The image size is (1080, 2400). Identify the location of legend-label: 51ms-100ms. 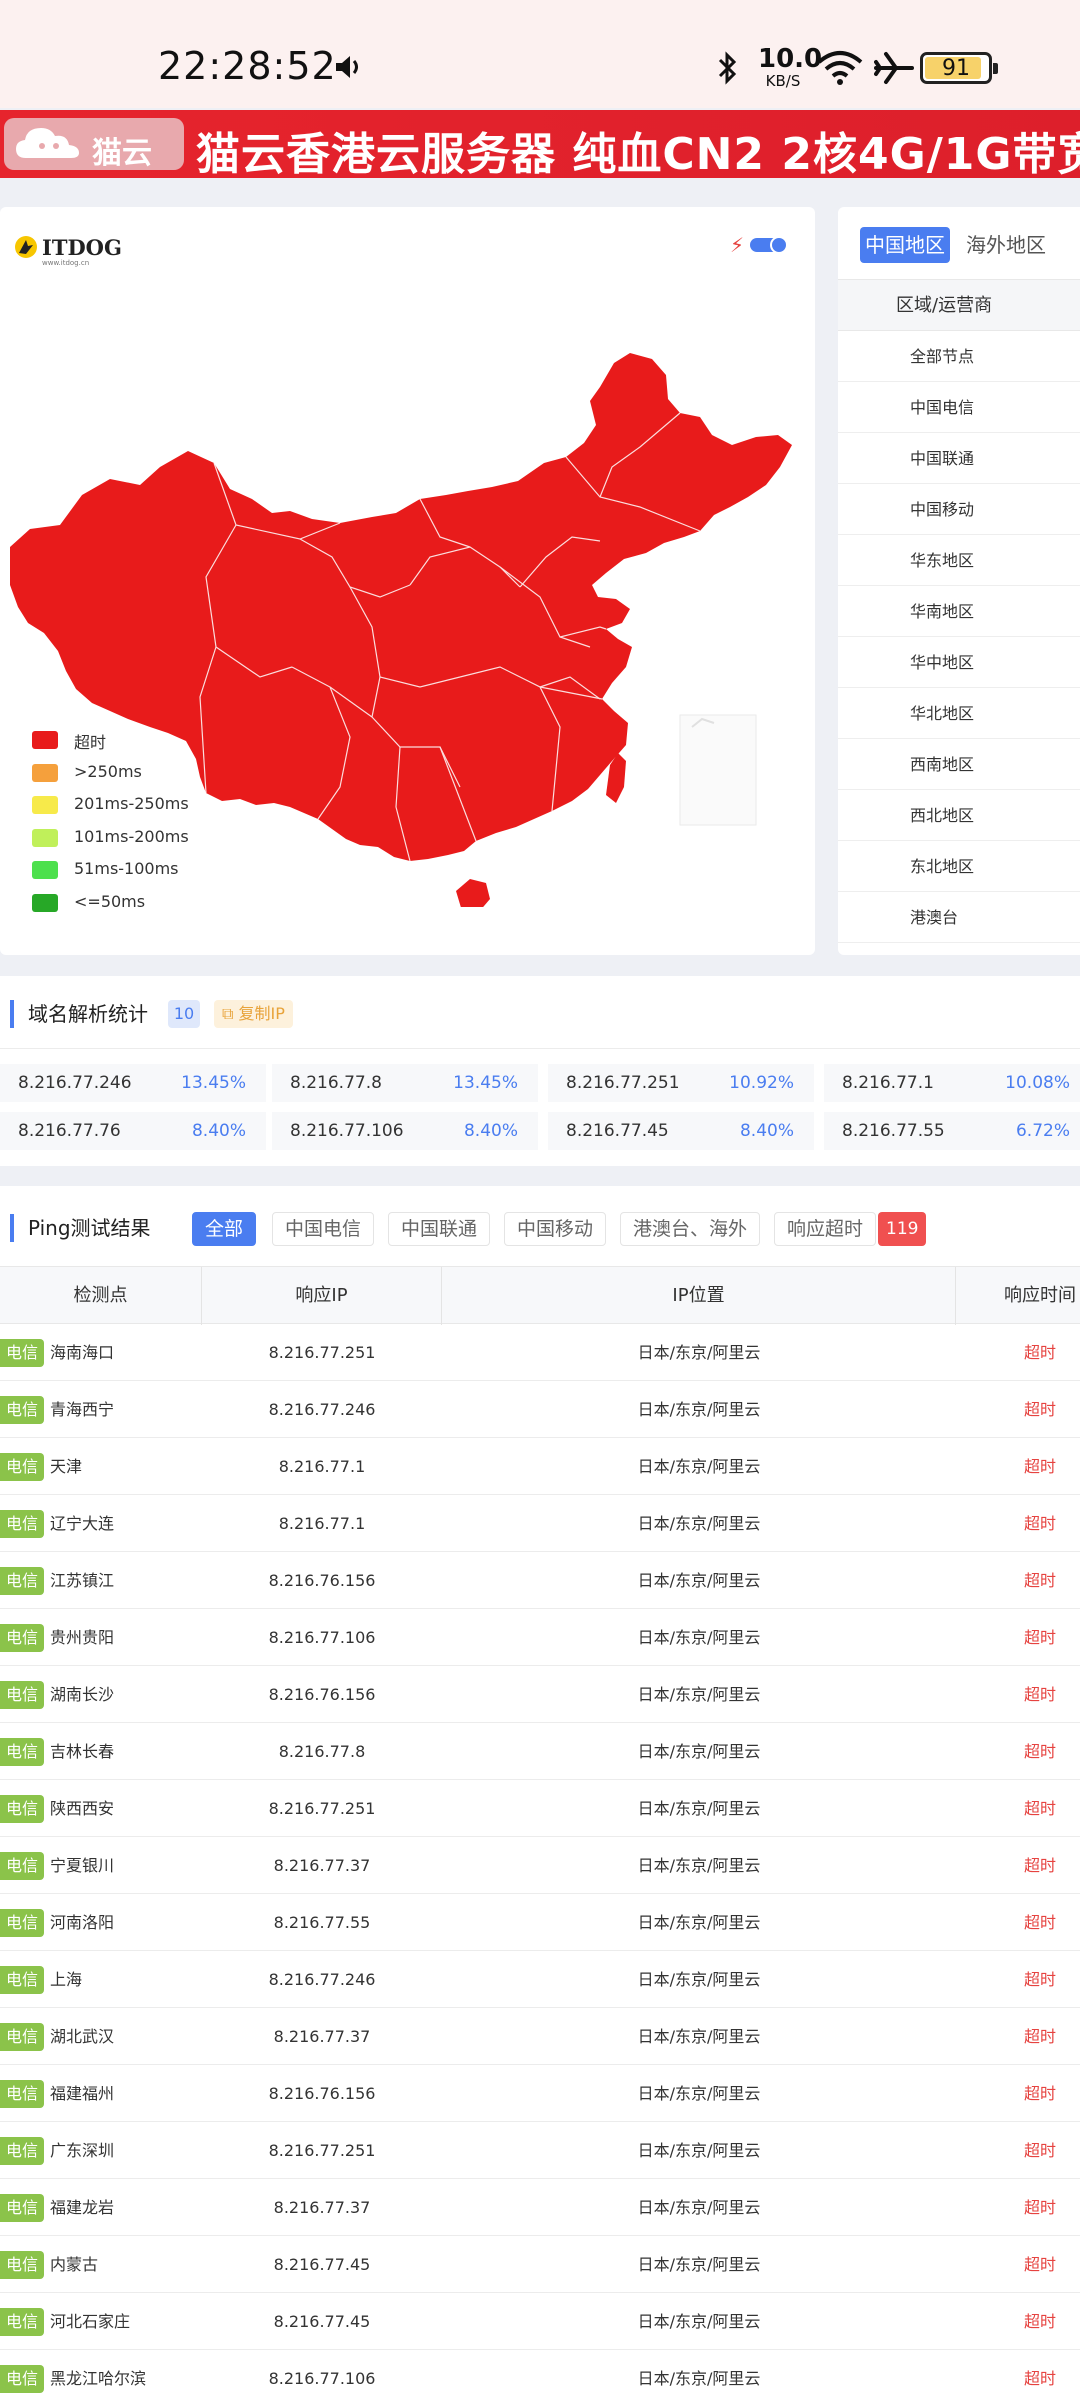
(126, 869).